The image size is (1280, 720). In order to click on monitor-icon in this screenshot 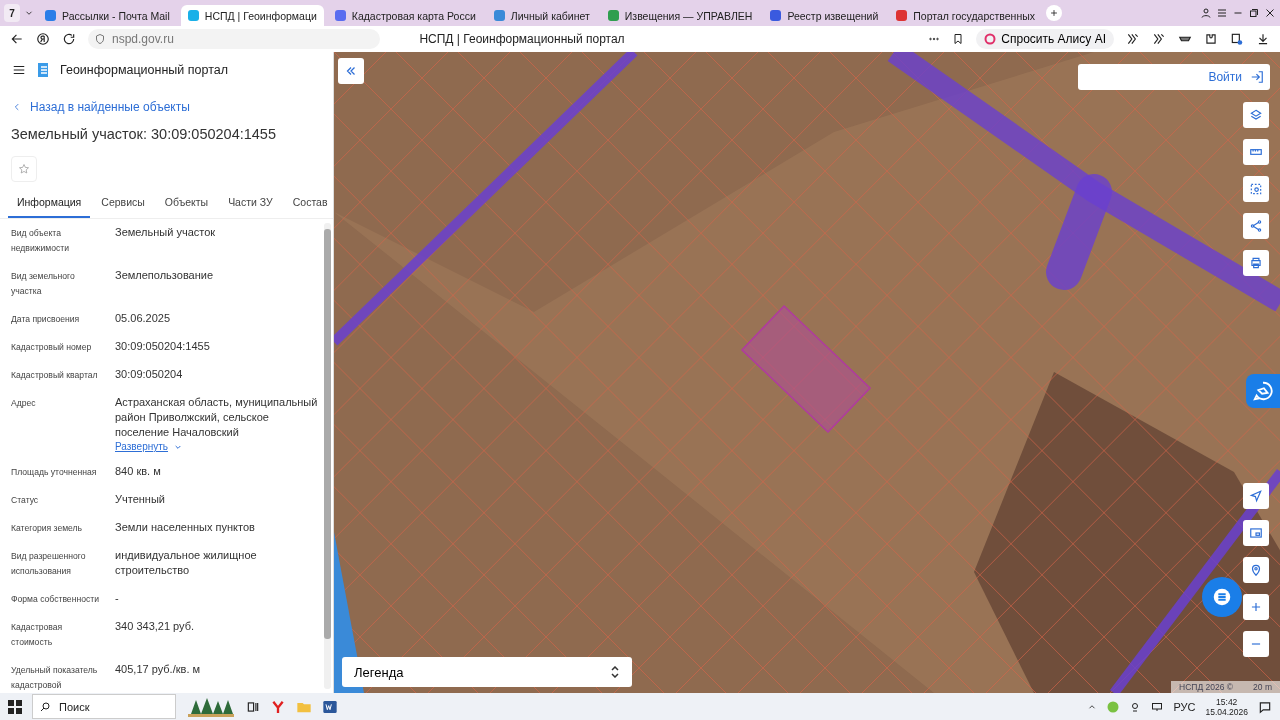, I will do `click(1157, 706)`.